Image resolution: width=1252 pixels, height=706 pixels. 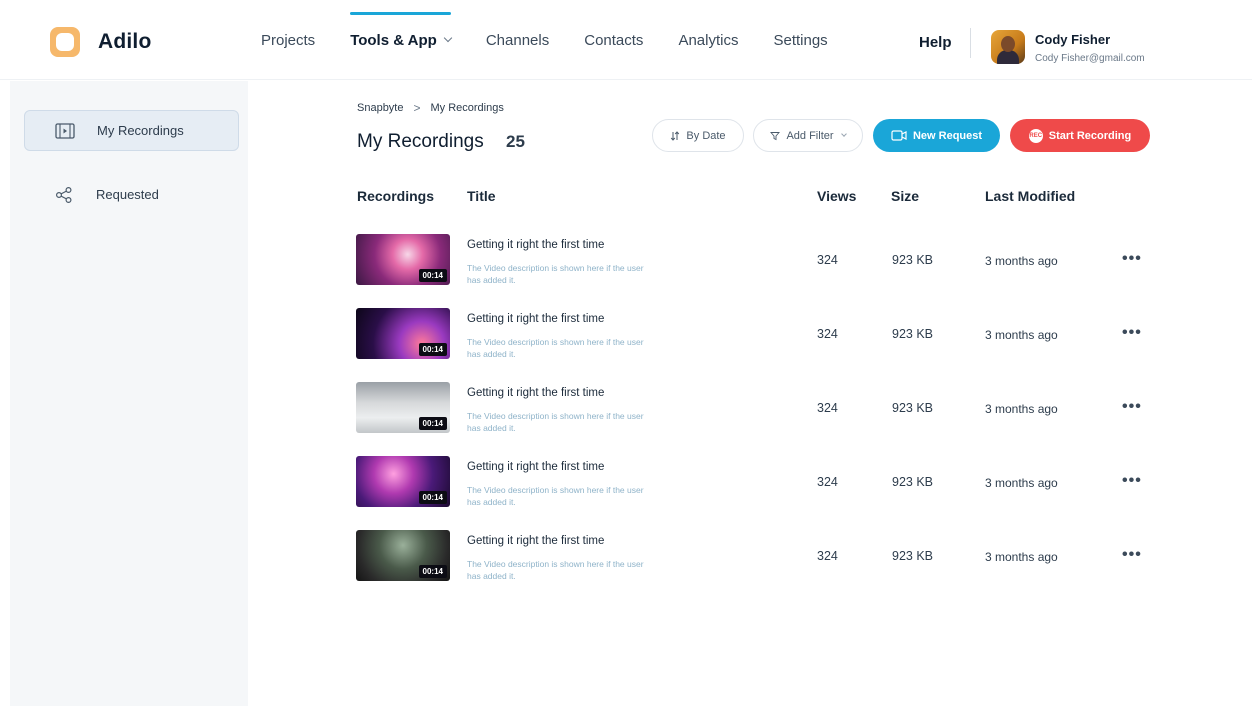 What do you see at coordinates (613, 40) in the screenshot?
I see `nav-contacts: Contacts` at bounding box center [613, 40].